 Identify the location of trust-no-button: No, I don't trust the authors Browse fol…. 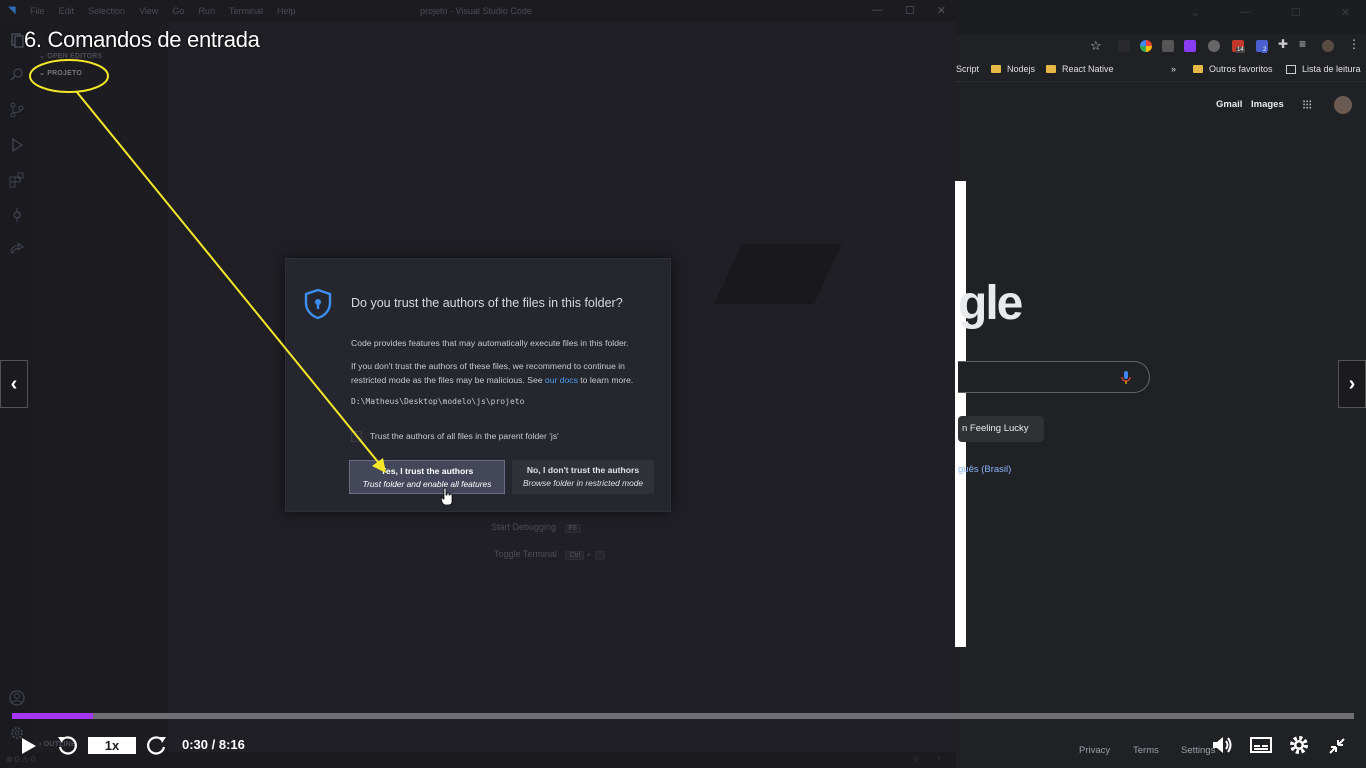
(583, 477).